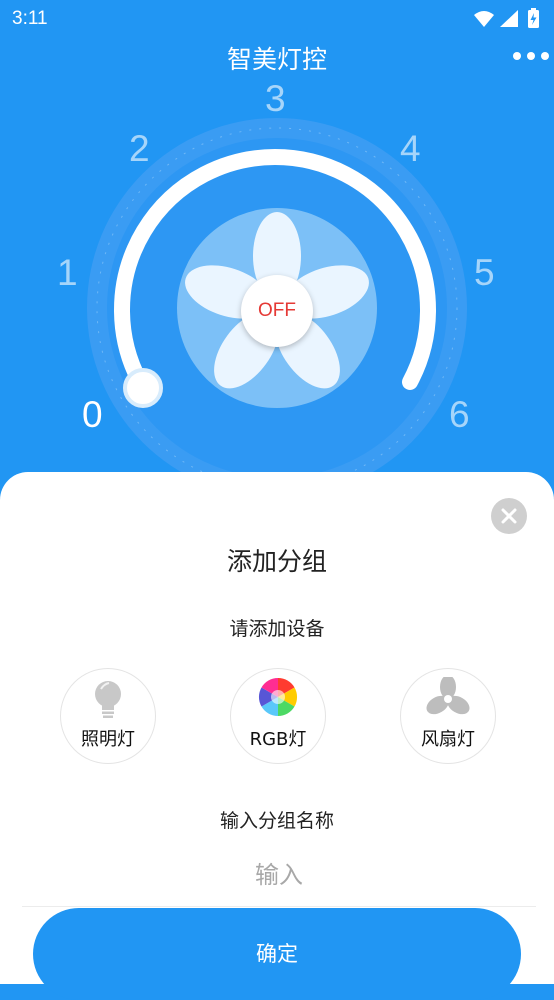 This screenshot has height=1000, width=554. I want to click on more-dots-icon, so click(531, 56).